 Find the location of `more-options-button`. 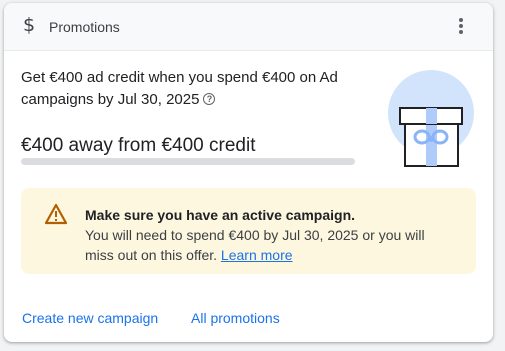

more-options-button is located at coordinates (461, 26).